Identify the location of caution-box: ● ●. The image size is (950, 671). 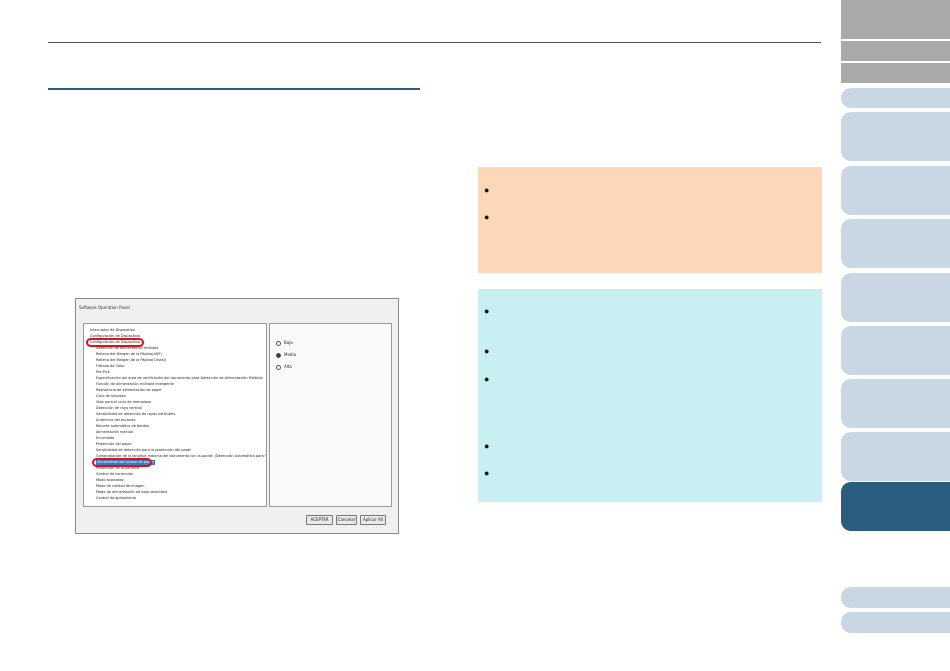
(650, 220).